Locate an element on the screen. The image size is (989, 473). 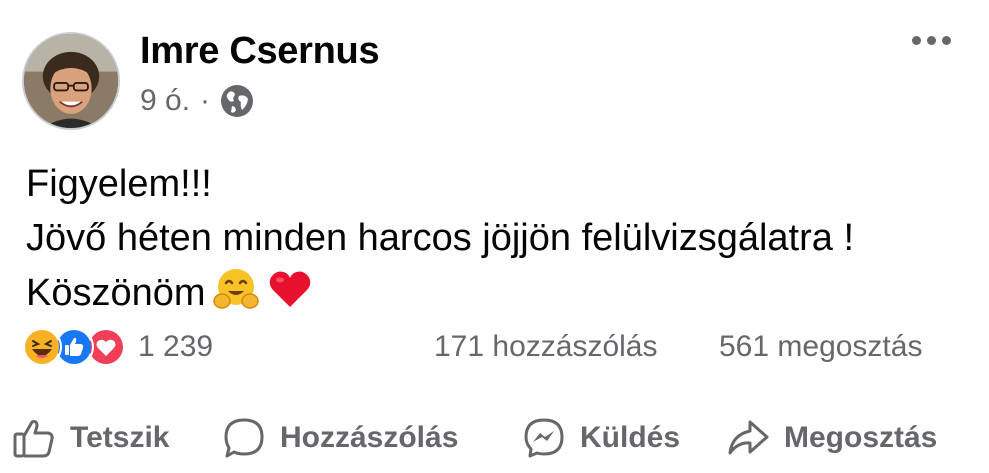
share-label: Megosztás is located at coordinates (861, 437).